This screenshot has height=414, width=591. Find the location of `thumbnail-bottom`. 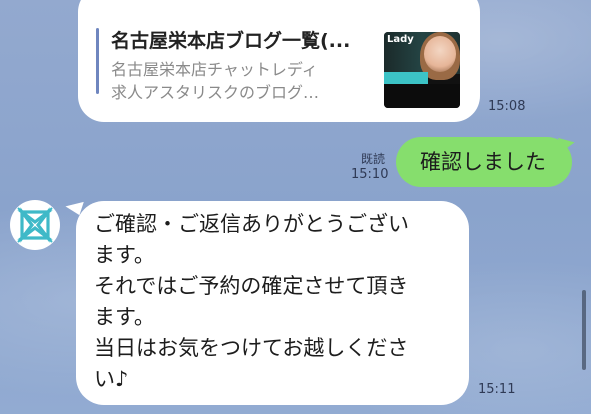

thumbnail-bottom is located at coordinates (422, 96).